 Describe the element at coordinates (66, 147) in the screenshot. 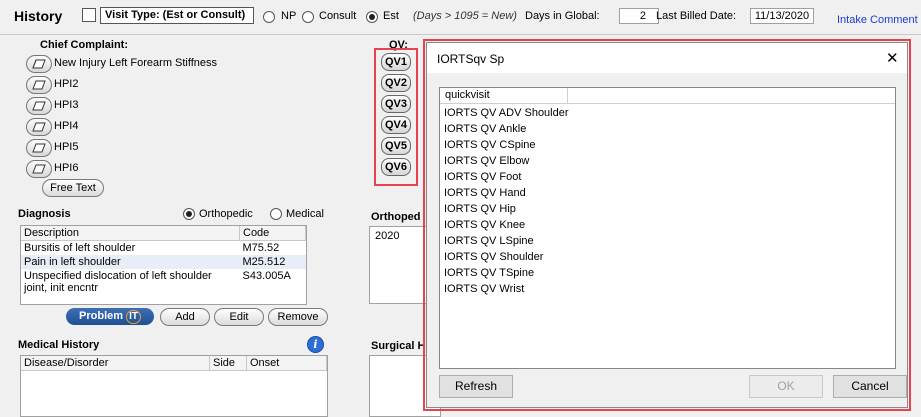

I see `complaint-item: HPI5` at that location.